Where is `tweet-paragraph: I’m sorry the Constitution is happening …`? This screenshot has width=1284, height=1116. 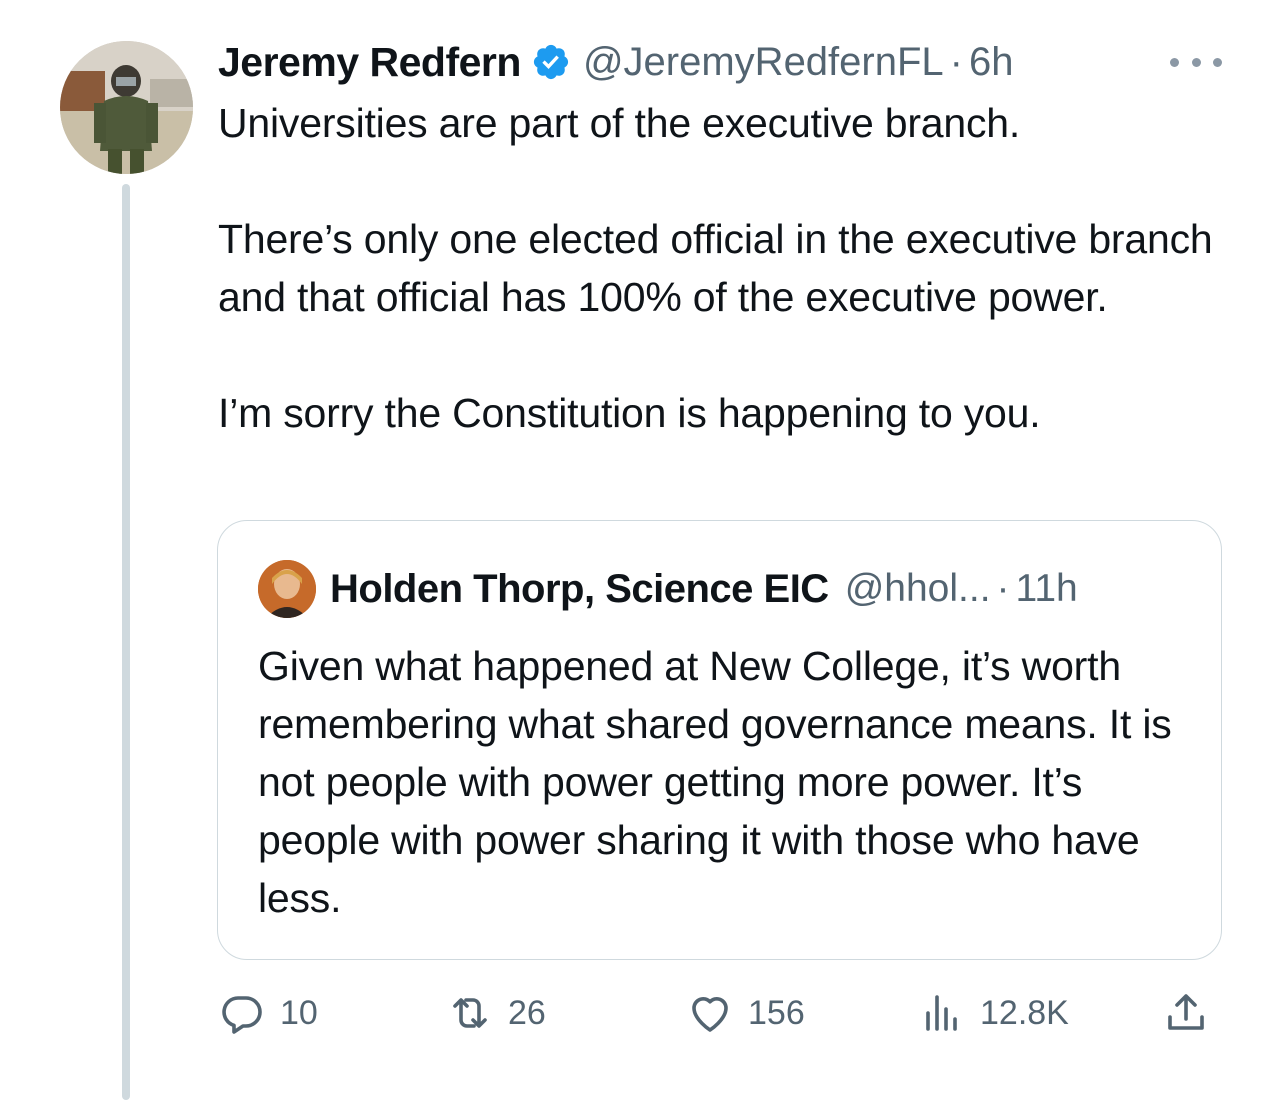 tweet-paragraph: I’m sorry the Constitution is happening … is located at coordinates (629, 413).